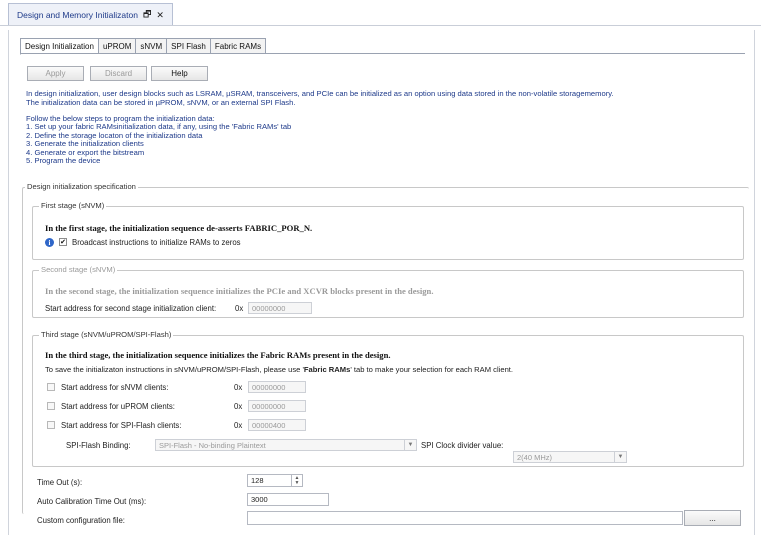  What do you see at coordinates (280, 308) in the screenshot?
I see `second-stage-address-input: 00000000` at bounding box center [280, 308].